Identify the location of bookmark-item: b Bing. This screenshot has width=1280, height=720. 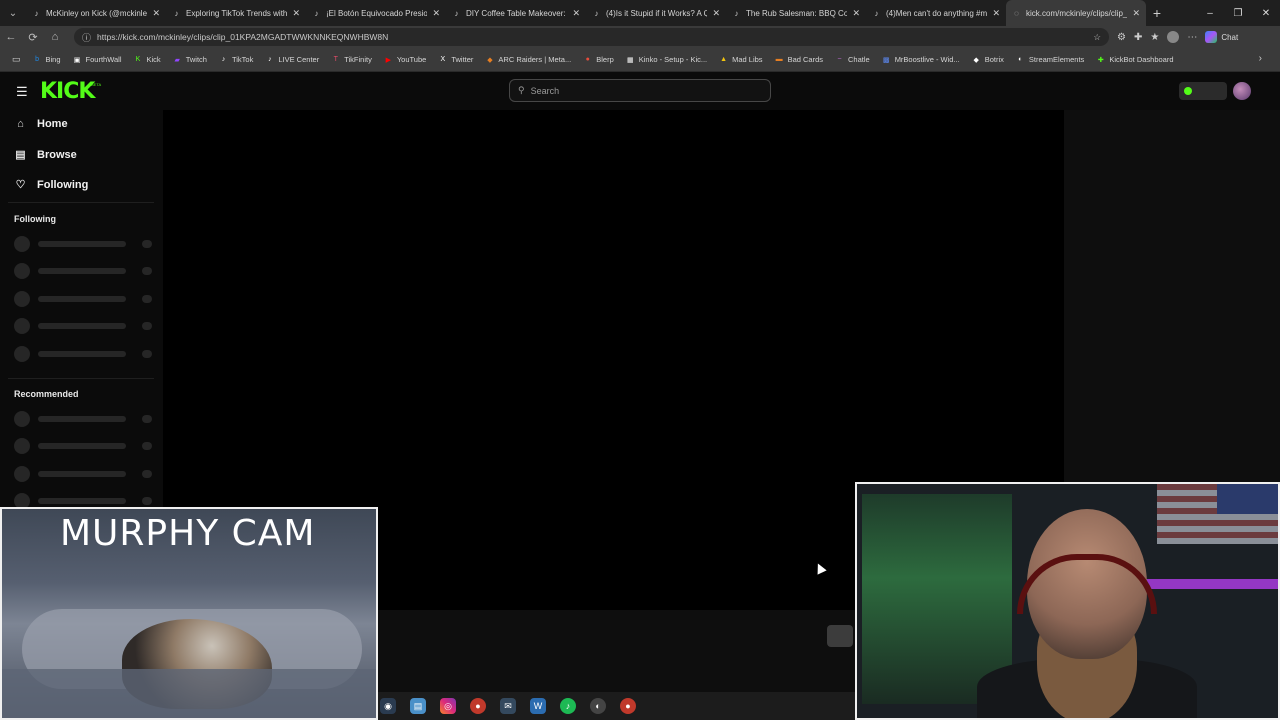
(47, 59).